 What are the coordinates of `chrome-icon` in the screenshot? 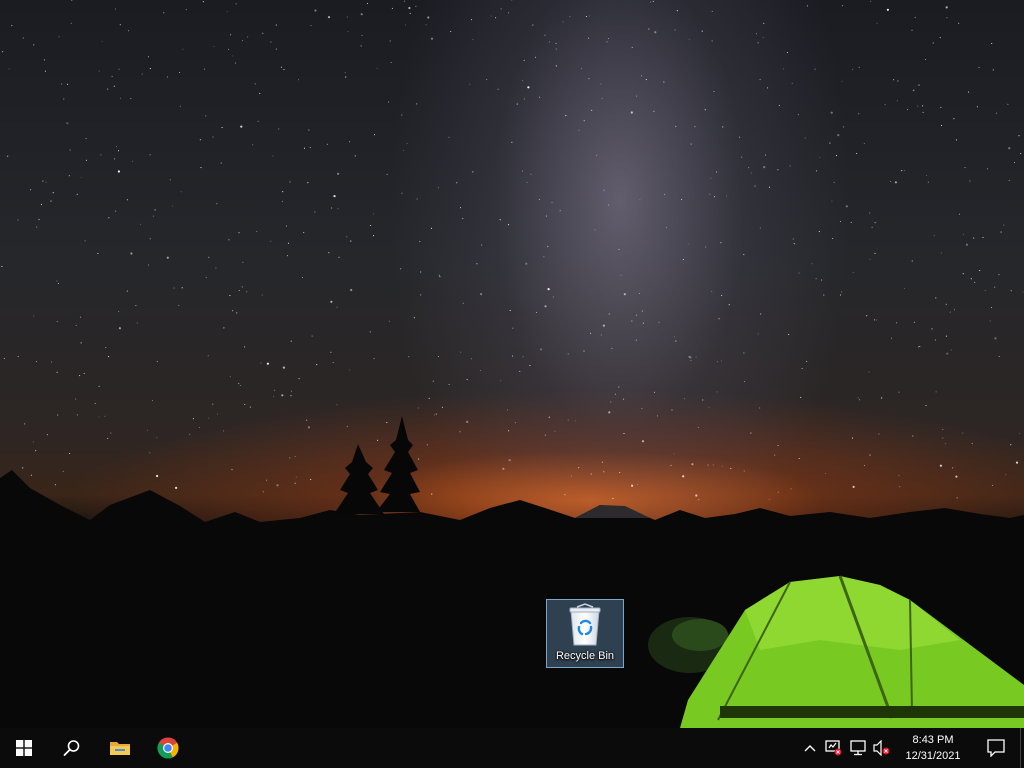 It's located at (168, 748).